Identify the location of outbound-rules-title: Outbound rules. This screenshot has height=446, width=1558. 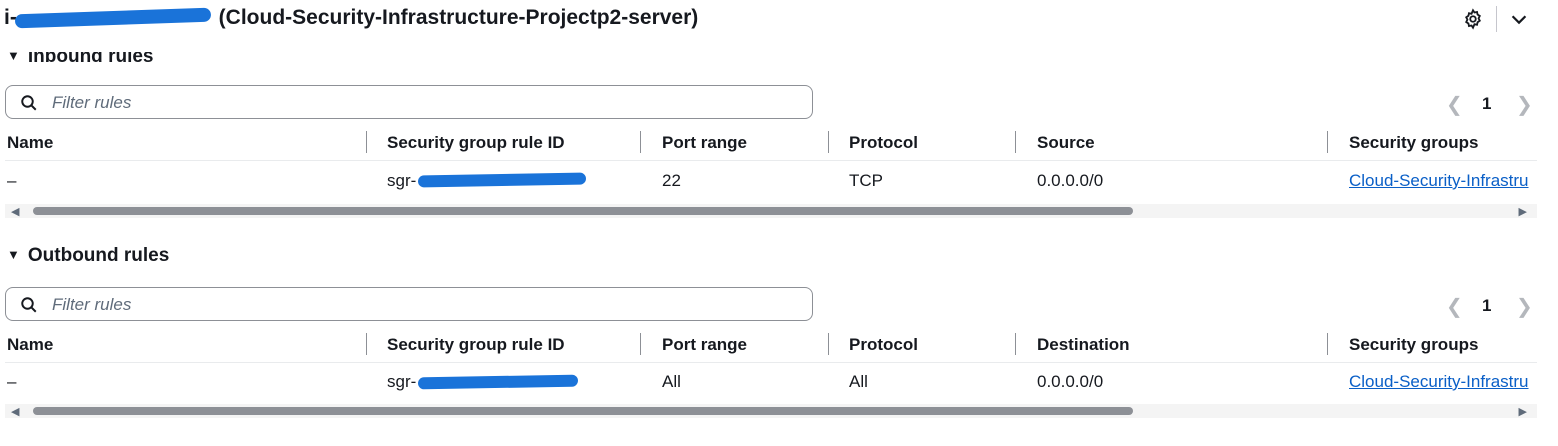
(98, 255).